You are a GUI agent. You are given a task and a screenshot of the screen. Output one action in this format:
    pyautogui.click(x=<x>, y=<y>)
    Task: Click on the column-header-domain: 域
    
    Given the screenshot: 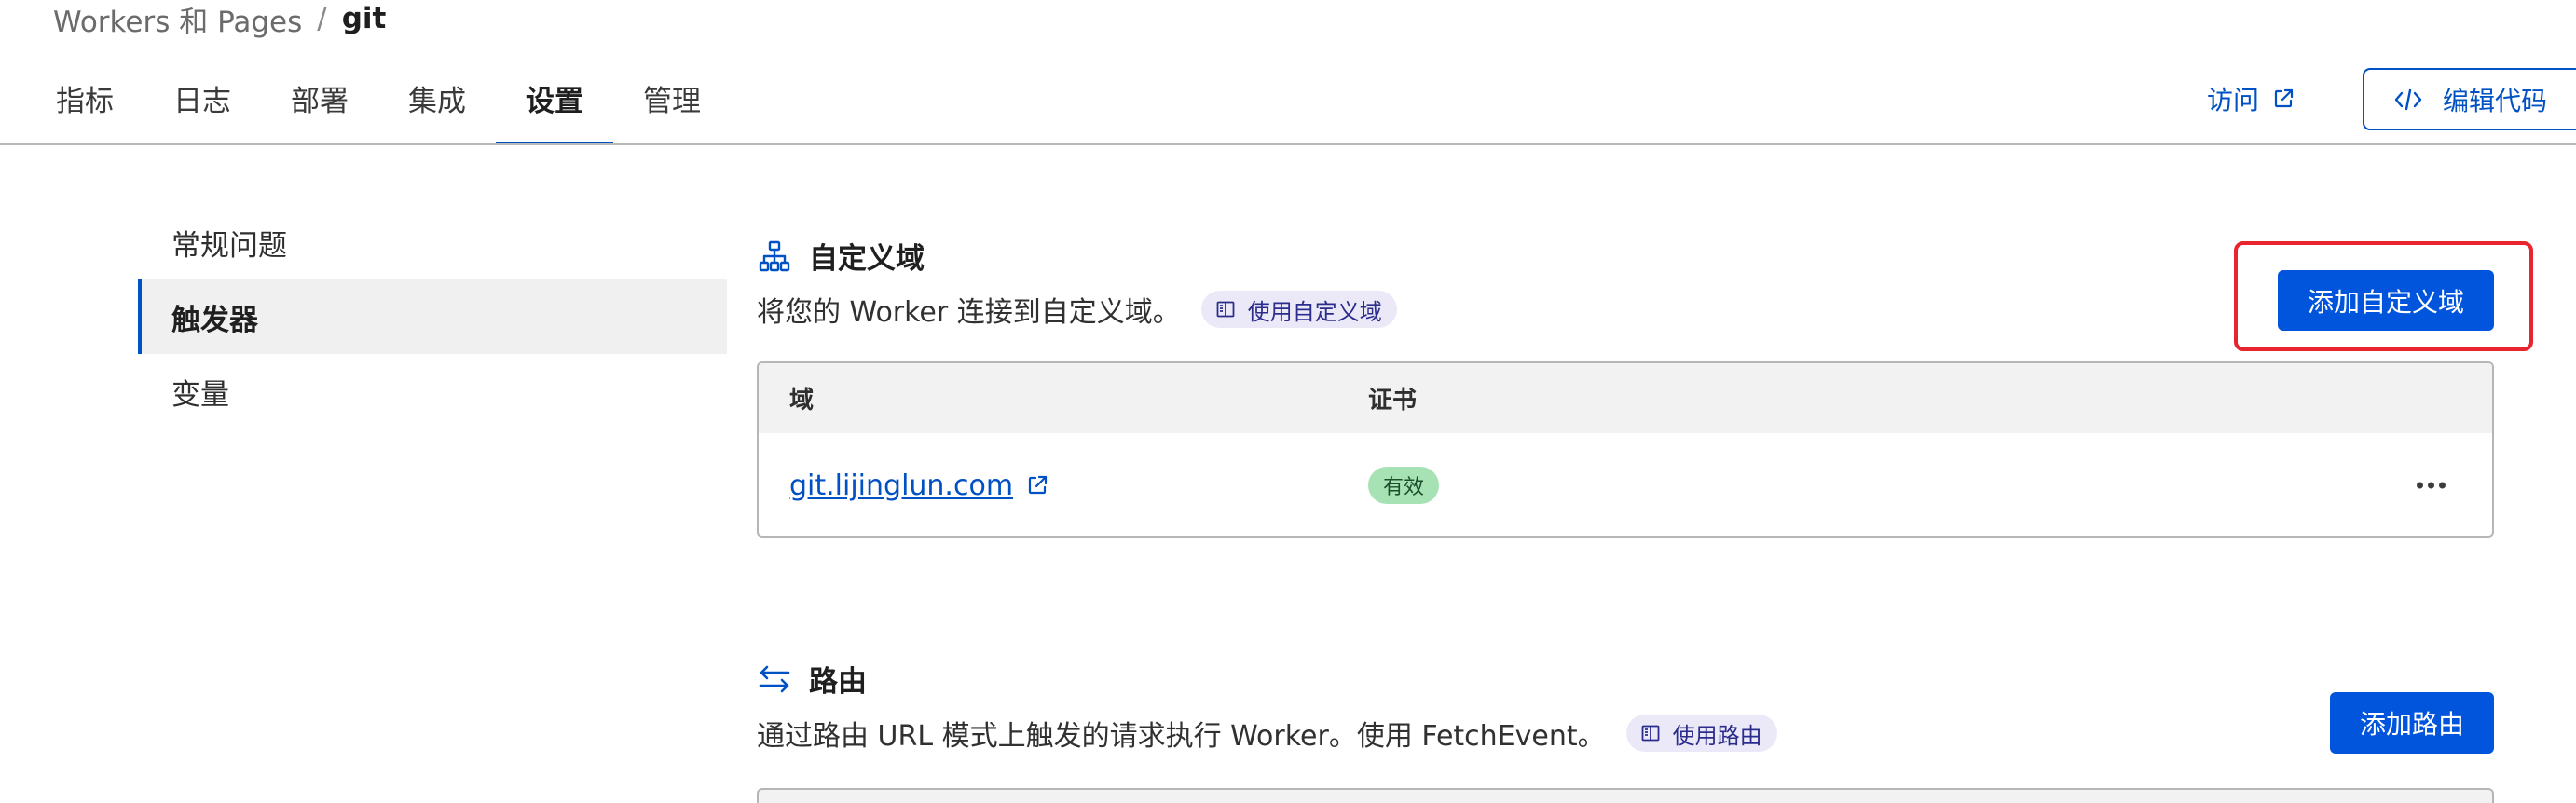 What is the action you would take?
    pyautogui.click(x=802, y=401)
    